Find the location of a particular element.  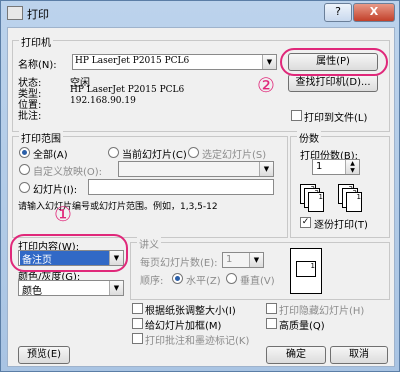

per-page-label: 每页幻灯片数(E): is located at coordinates (179, 263).